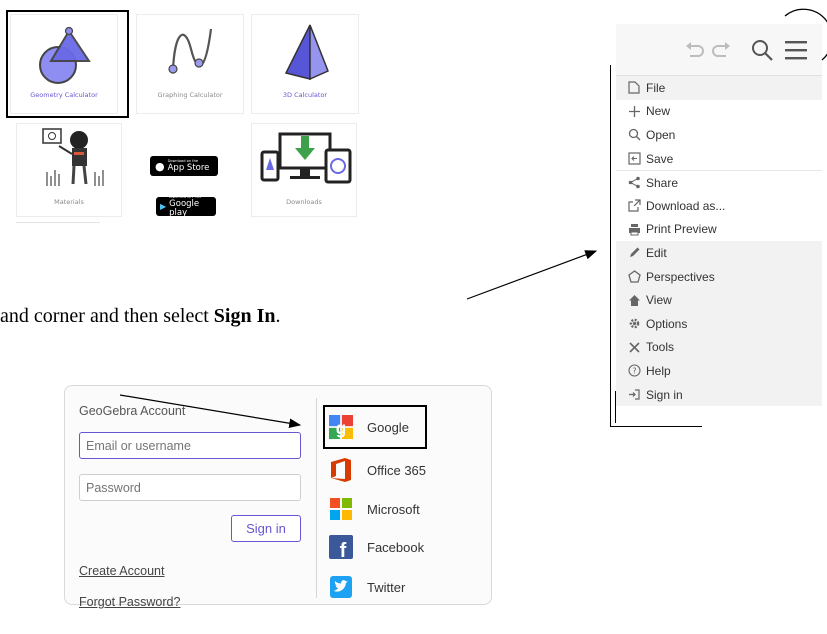 Image resolution: width=827 pixels, height=634 pixels. I want to click on microsoft-icon, so click(341, 509).